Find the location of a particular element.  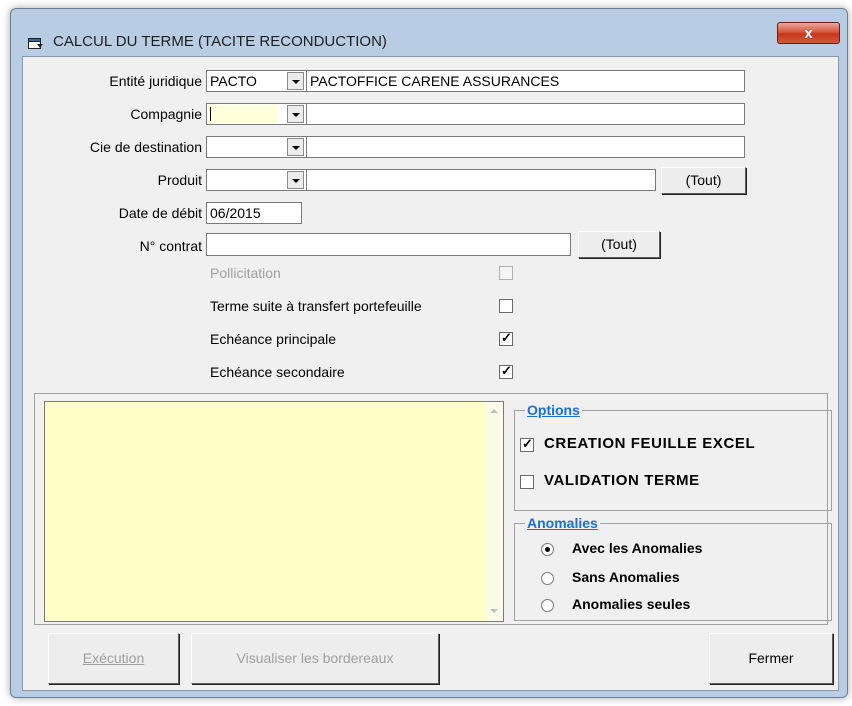

pollicitation-checkbox is located at coordinates (506, 273).